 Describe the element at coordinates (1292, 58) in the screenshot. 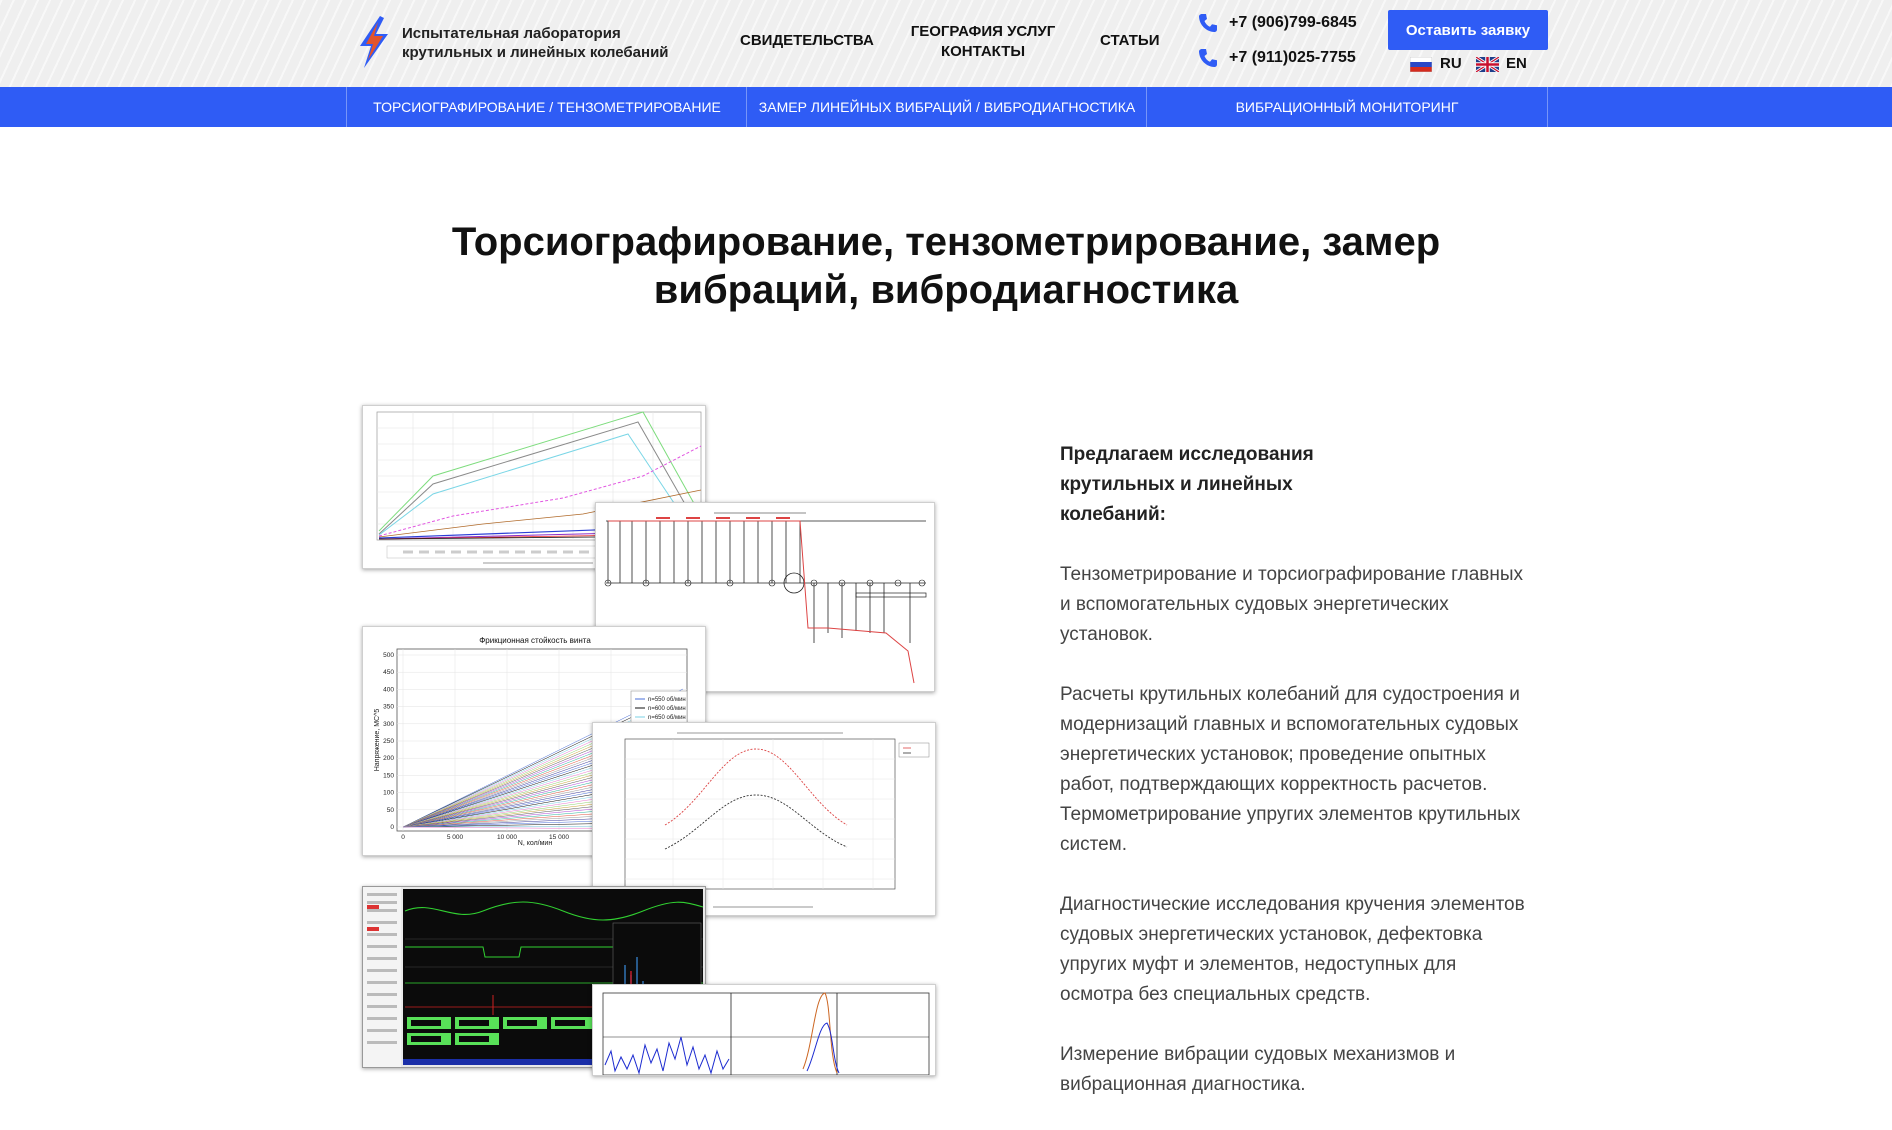

I see `phone-number: +7 (911)025-7755` at that location.